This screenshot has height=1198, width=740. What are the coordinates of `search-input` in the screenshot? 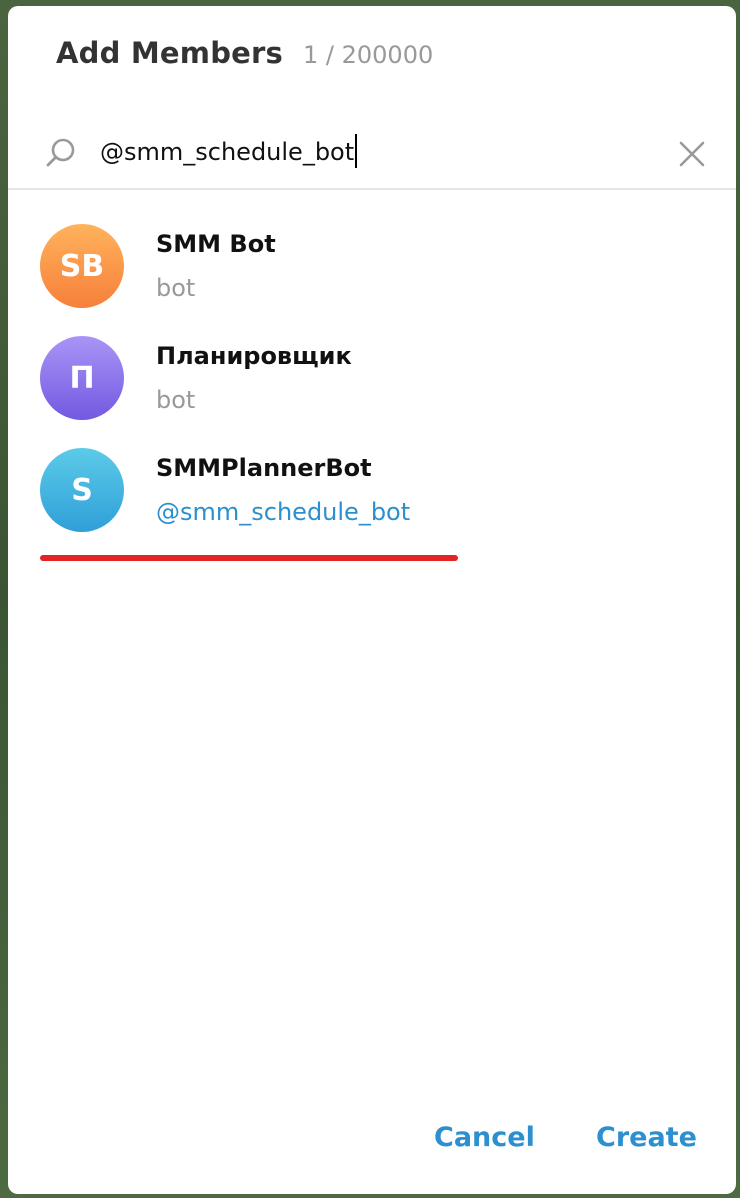 It's located at (380, 152).